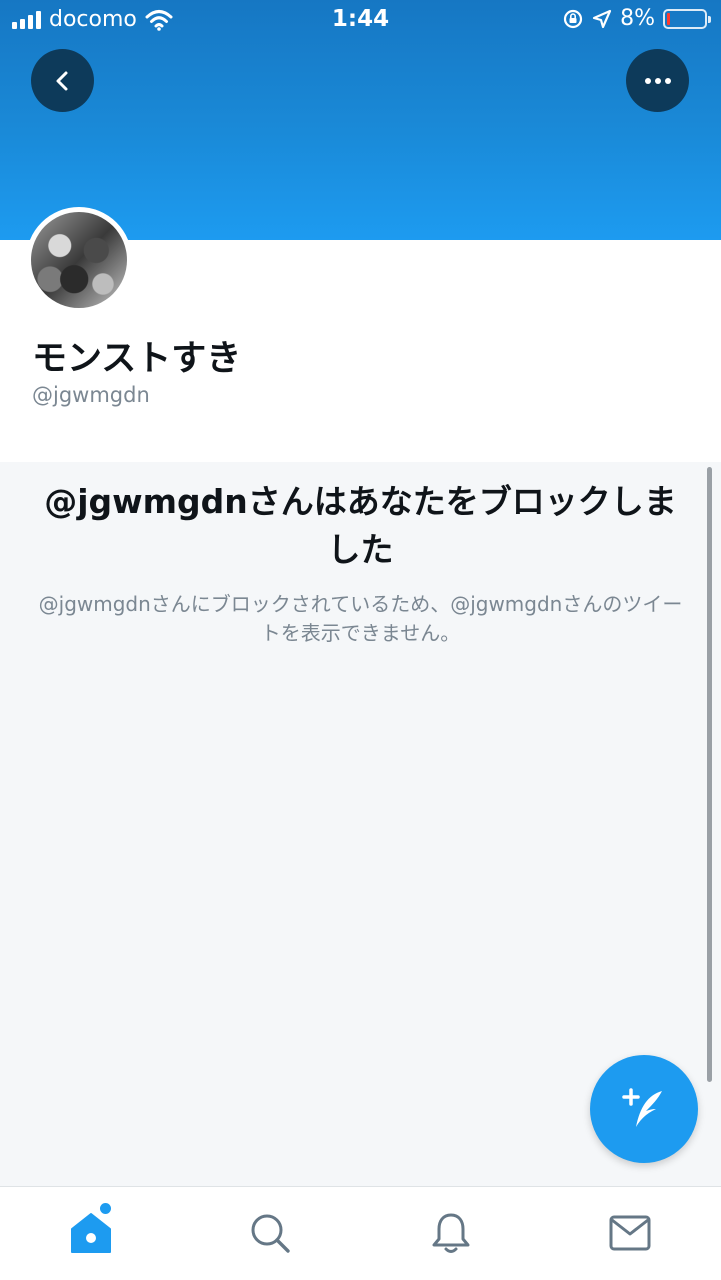 Image resolution: width=721 pixels, height=1280 pixels. What do you see at coordinates (709, 774) in the screenshot?
I see `scrollbar` at bounding box center [709, 774].